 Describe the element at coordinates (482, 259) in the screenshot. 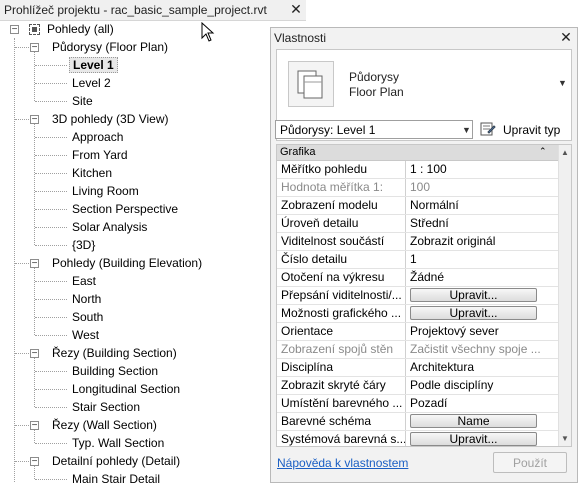

I see `property-value: 1` at that location.